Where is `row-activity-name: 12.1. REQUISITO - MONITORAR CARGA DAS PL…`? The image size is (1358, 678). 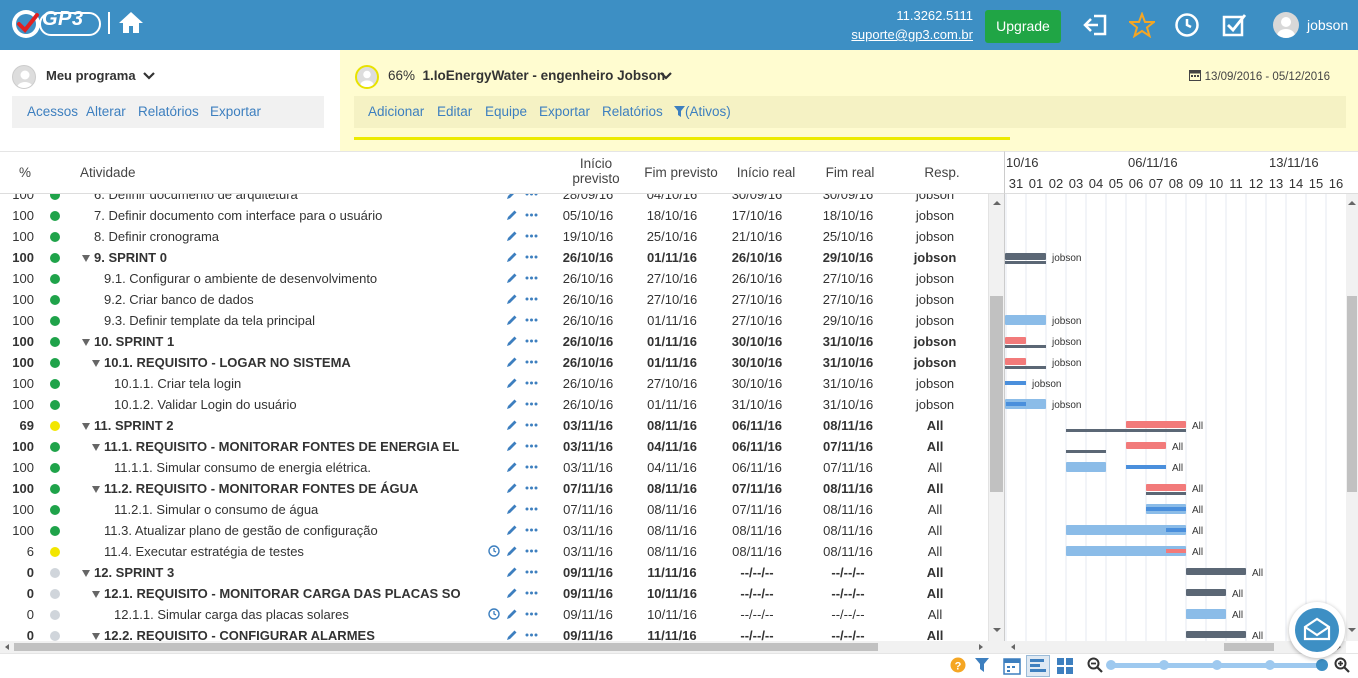
row-activity-name: 12.1. REQUISITO - MONITORAR CARGA DAS PL… is located at coordinates (282, 593).